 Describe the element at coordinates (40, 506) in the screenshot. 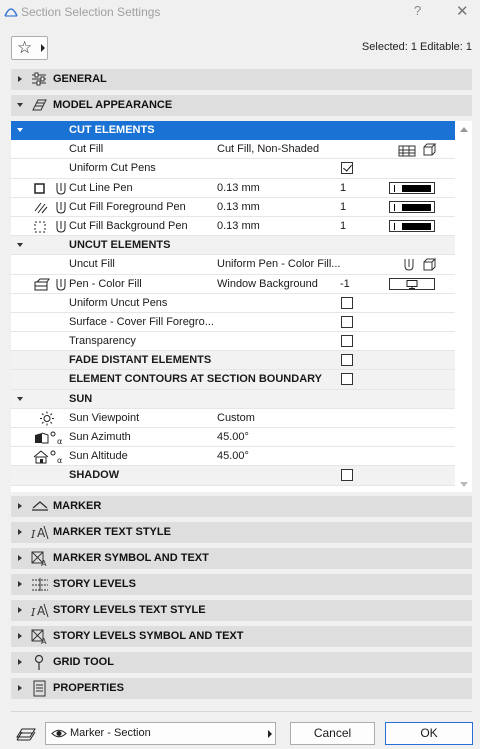

I see `marker-icon` at that location.